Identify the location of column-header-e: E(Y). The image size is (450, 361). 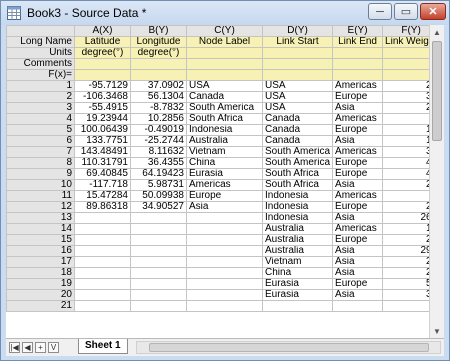
(358, 31).